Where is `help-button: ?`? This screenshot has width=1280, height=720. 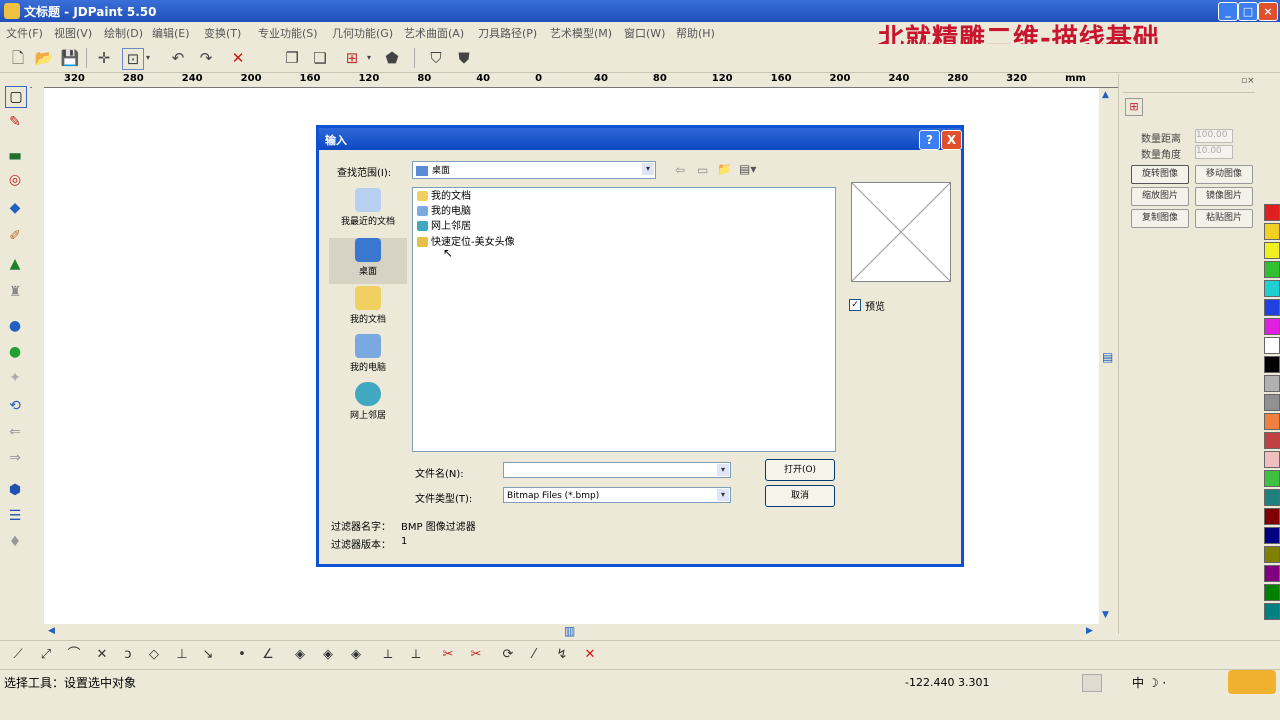
help-button: ? is located at coordinates (929, 140).